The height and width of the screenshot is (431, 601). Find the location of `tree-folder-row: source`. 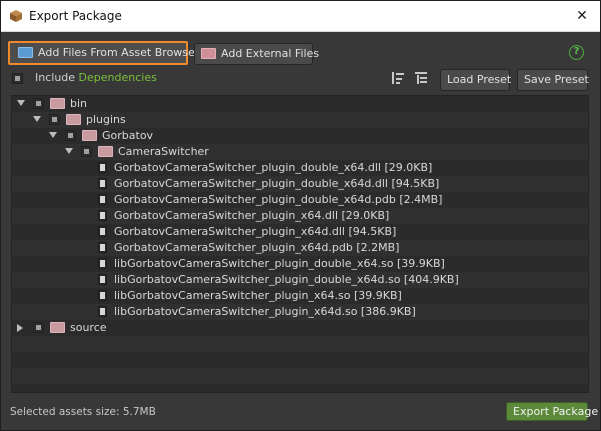

tree-folder-row: source is located at coordinates (300, 328).